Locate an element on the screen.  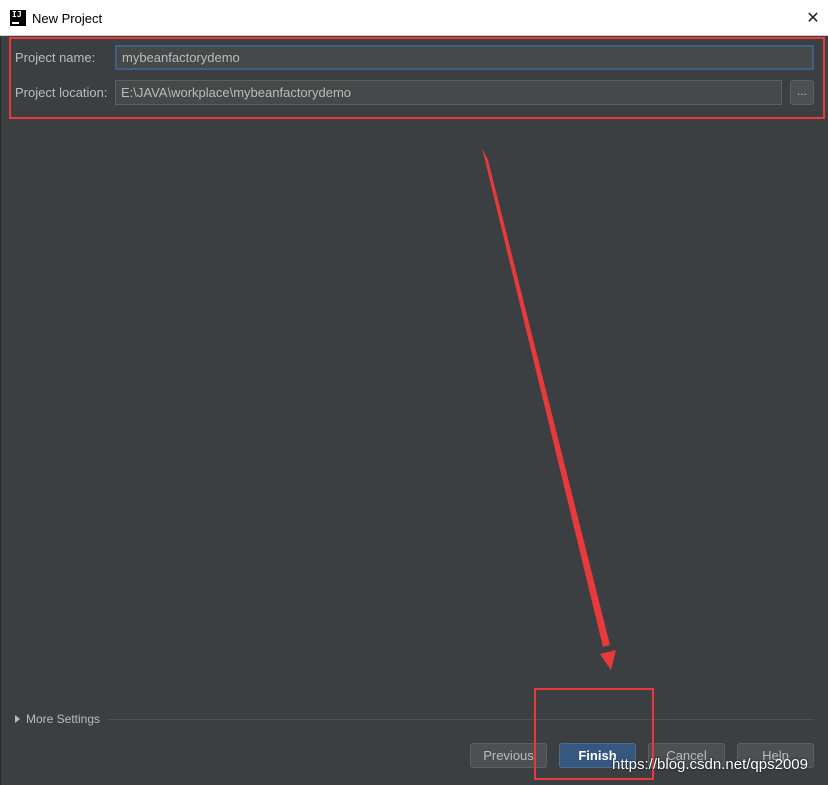
watermark-text: https://blog.csdn.net/qps2009 is located at coordinates (710, 764).